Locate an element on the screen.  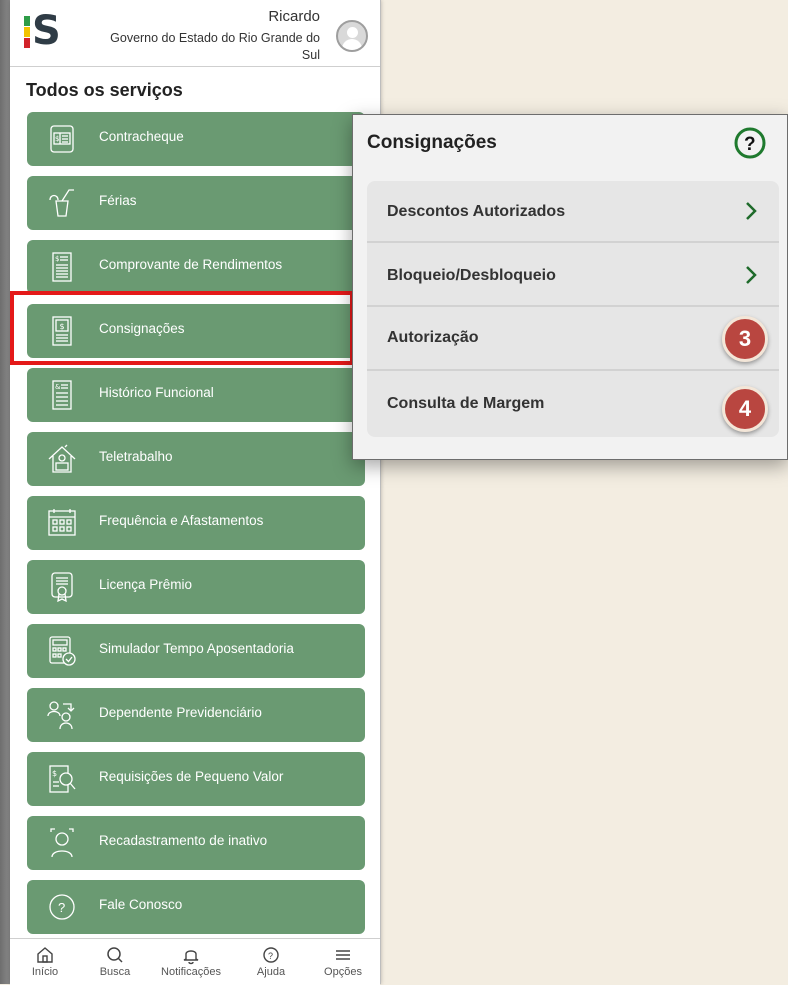
step-badge-3: 3 is located at coordinates (745, 339).